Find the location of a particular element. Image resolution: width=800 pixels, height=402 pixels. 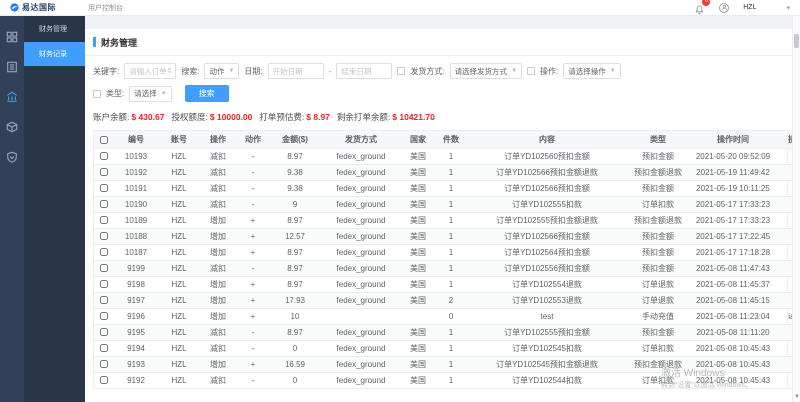

console-label: 用户控制台 is located at coordinates (105, 8).